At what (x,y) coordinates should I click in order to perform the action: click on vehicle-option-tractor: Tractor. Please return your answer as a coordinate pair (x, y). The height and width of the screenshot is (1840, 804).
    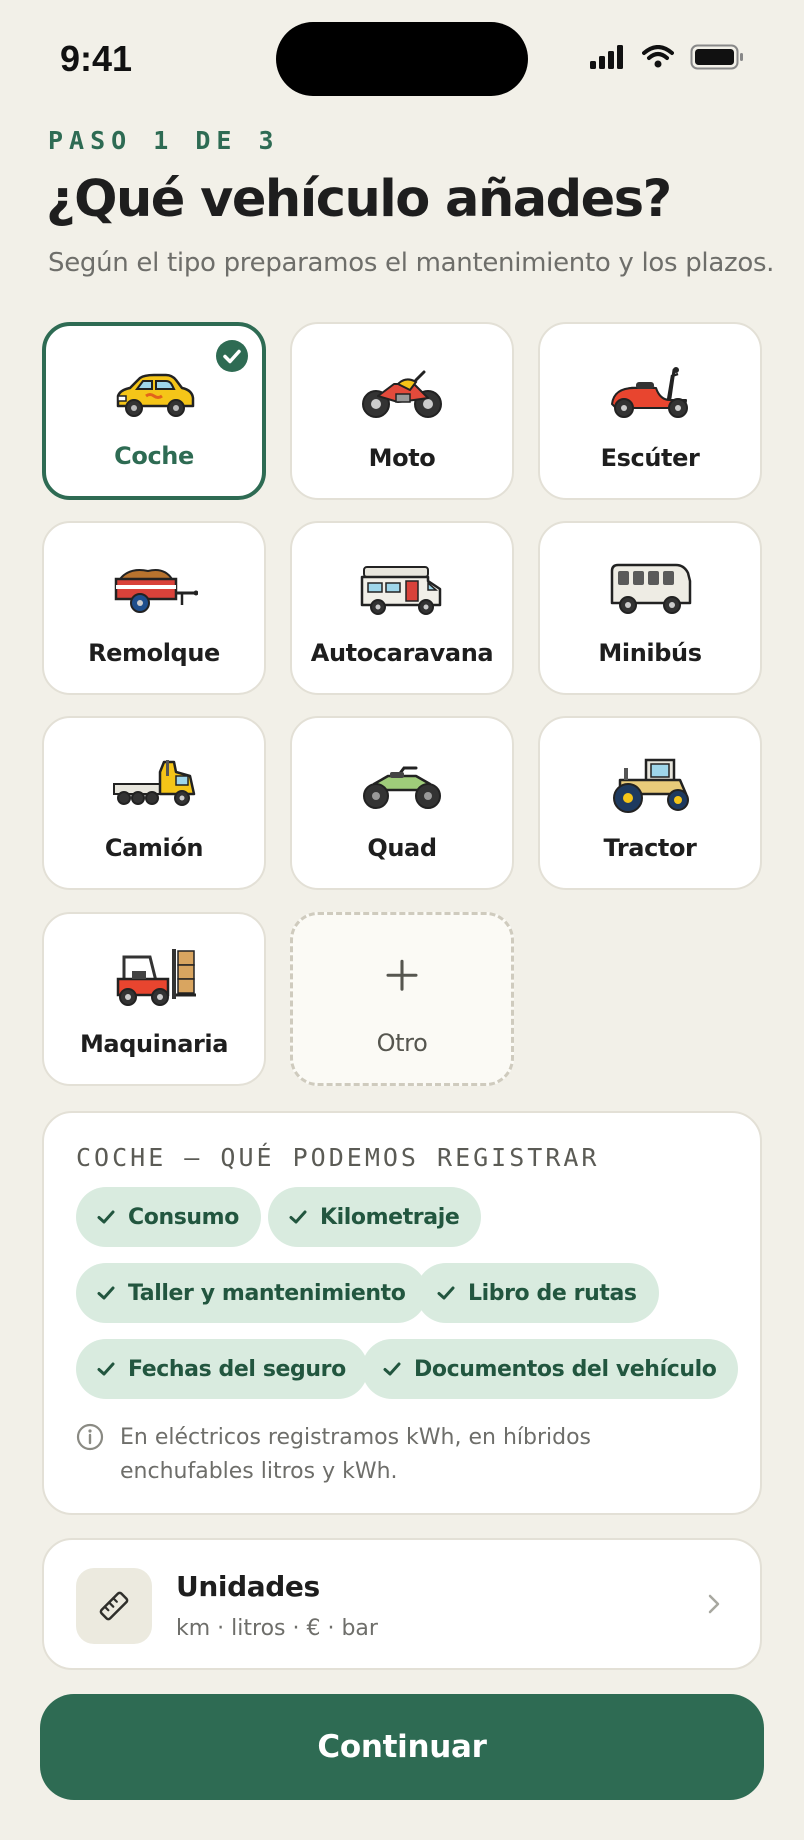
    Looking at the image, I should click on (650, 803).